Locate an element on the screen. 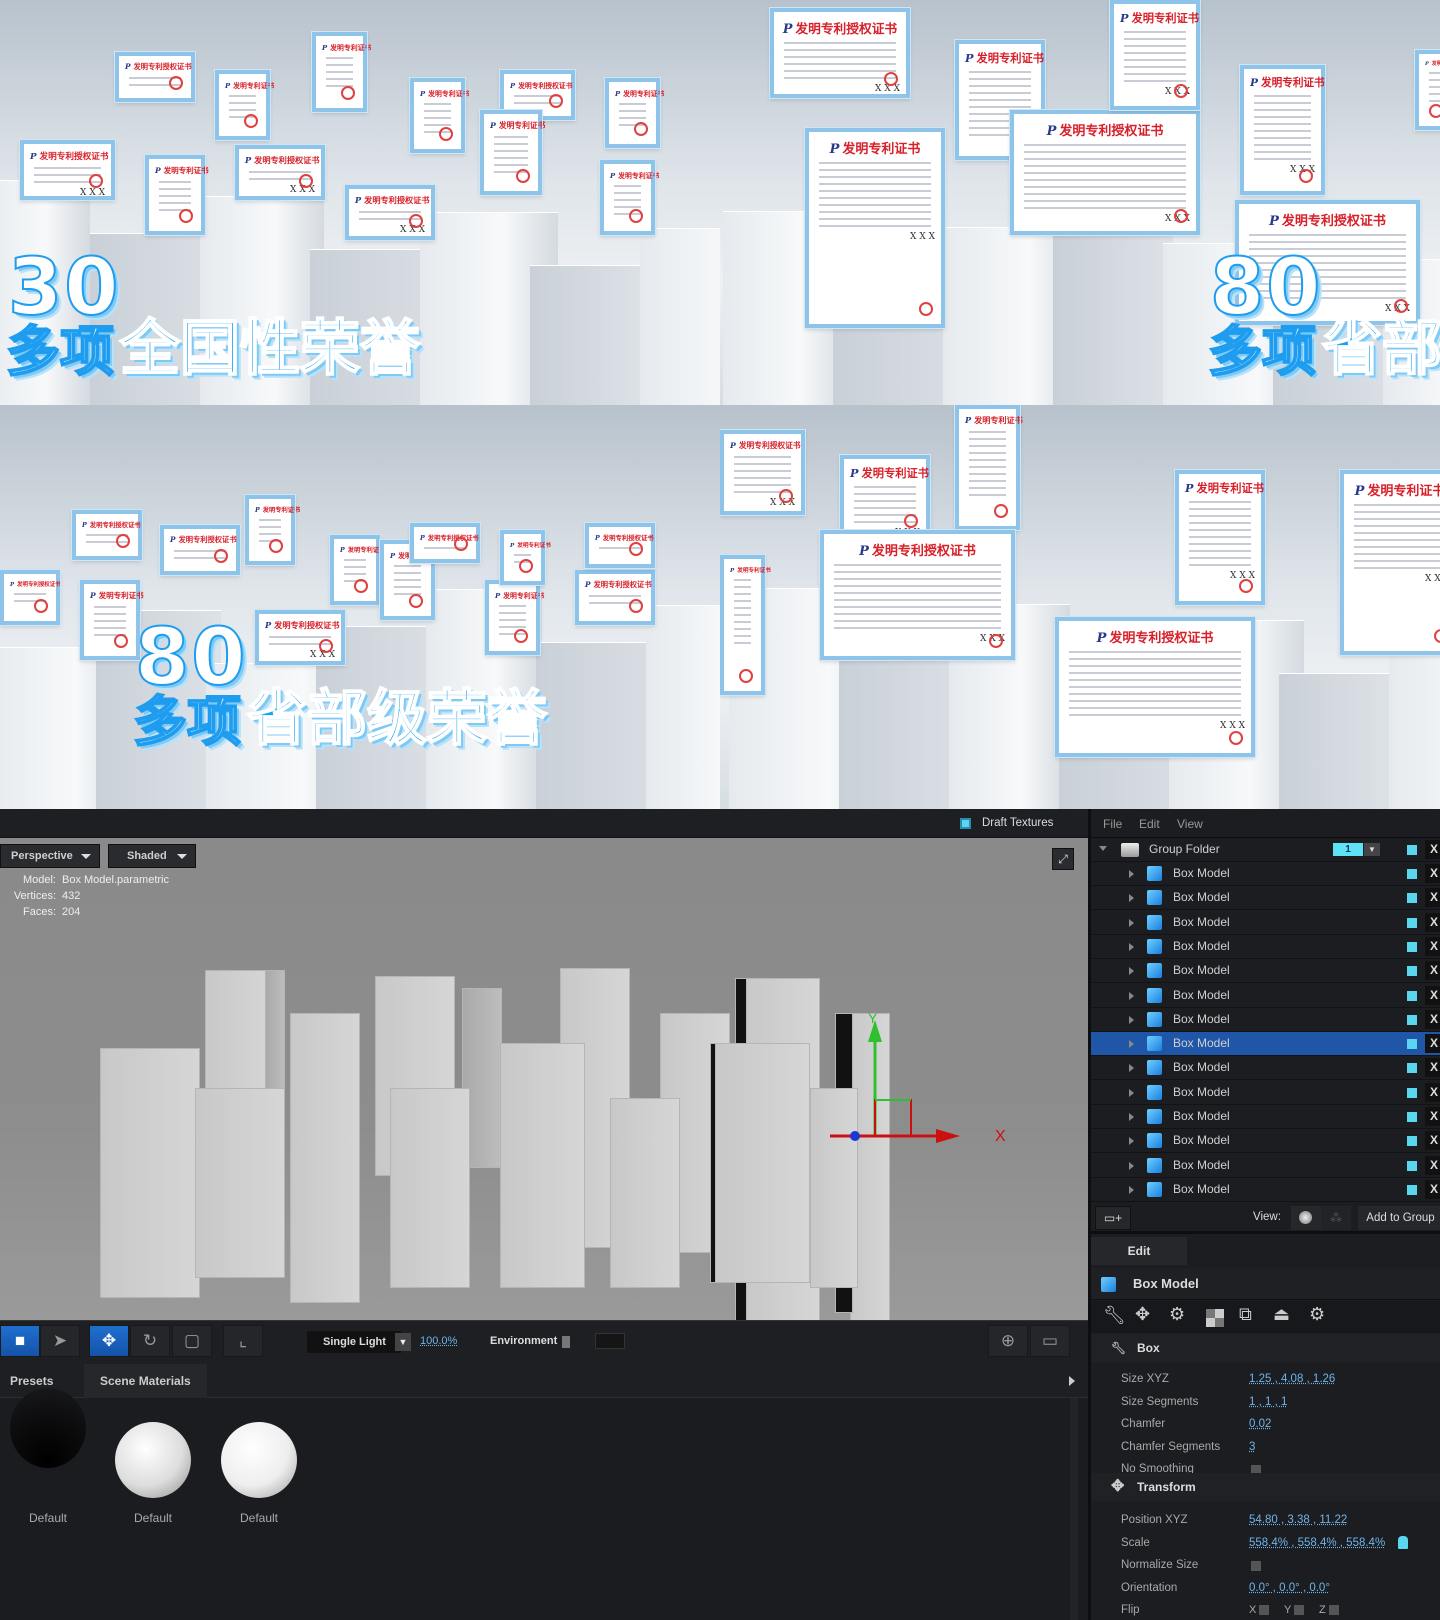 The image size is (1440, 1620). group-index-field: 1 is located at coordinates (1348, 849).